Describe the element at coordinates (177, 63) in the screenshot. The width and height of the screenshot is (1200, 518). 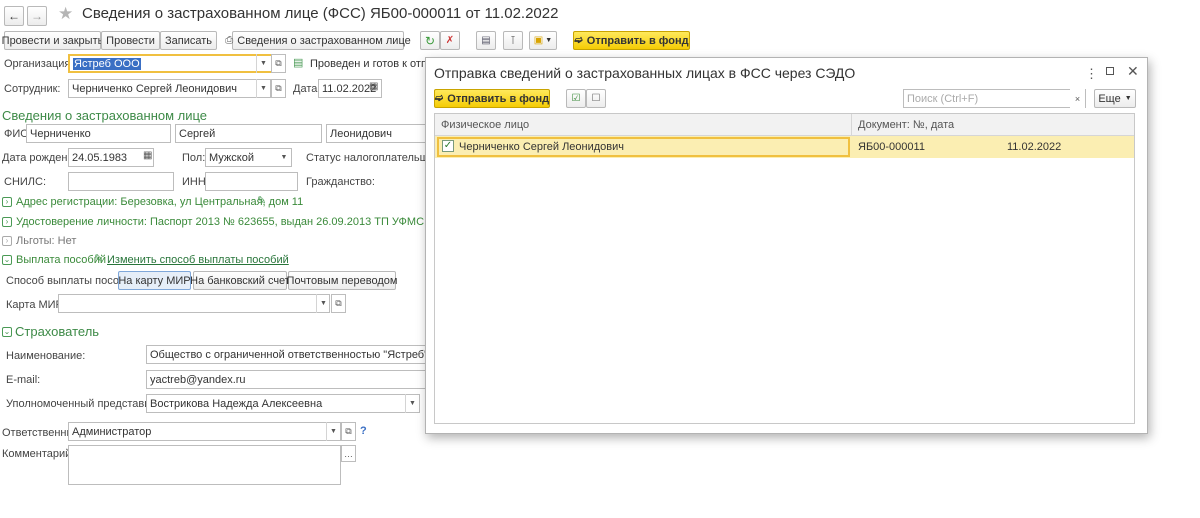
I see `organization-field: Ястреб ООО` at that location.